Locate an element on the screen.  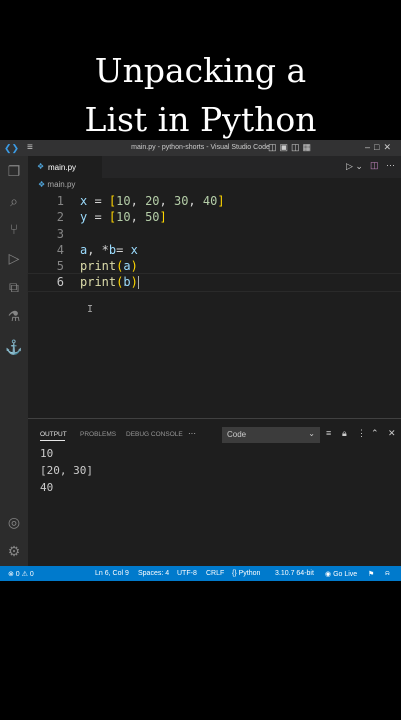
notifications-bell-icon: ⍾ is located at coordinates (387, 574).